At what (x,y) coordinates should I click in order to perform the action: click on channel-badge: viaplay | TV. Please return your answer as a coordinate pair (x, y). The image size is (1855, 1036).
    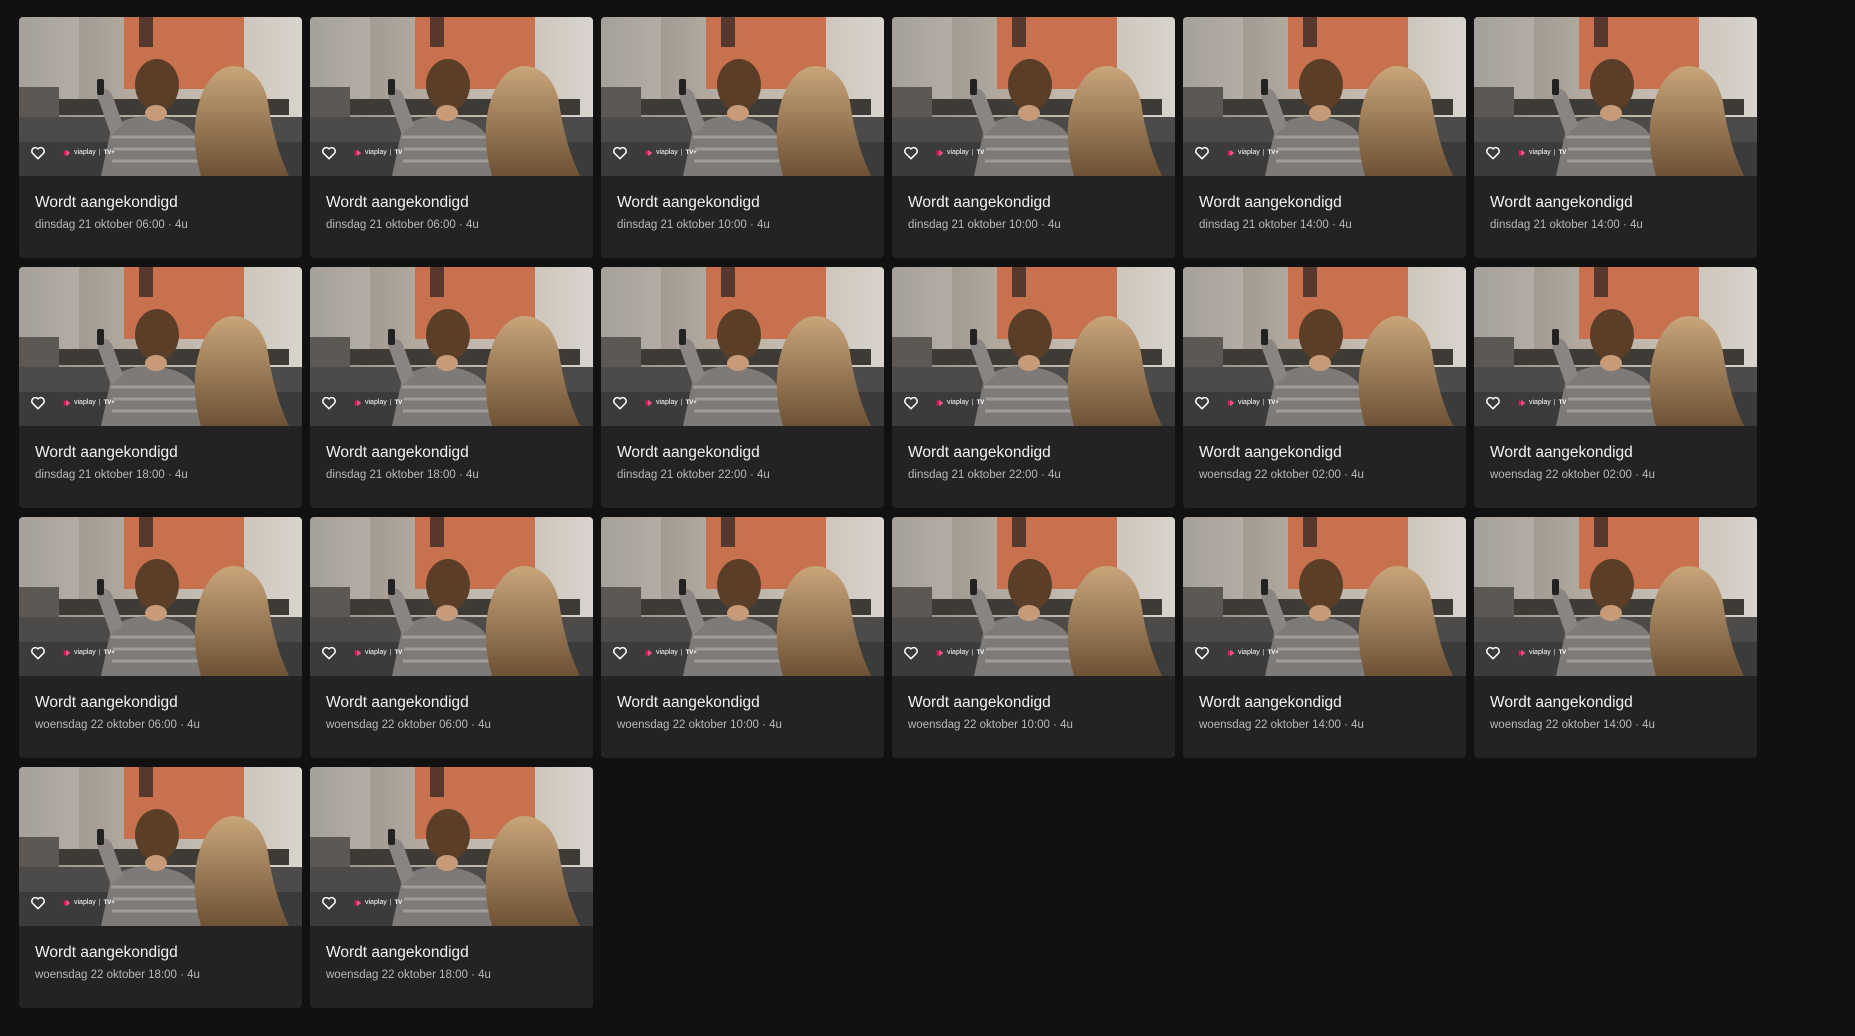
    Looking at the image, I should click on (378, 153).